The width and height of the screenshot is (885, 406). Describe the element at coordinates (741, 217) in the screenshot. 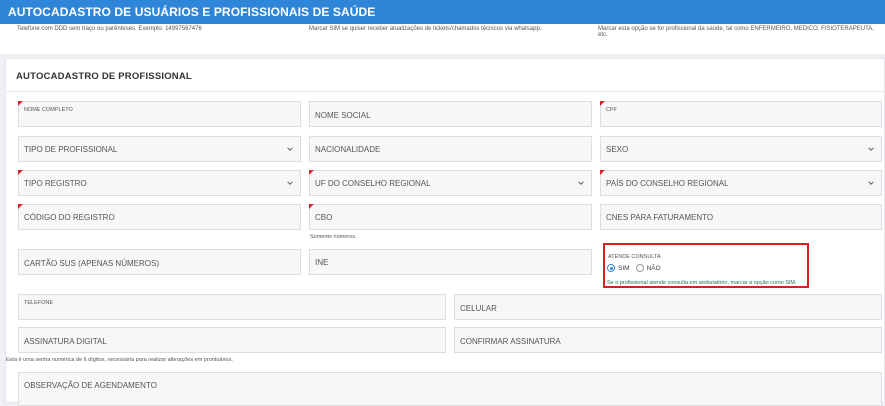

I see `cnes-input: CNES PARA FATURAMENTO` at that location.